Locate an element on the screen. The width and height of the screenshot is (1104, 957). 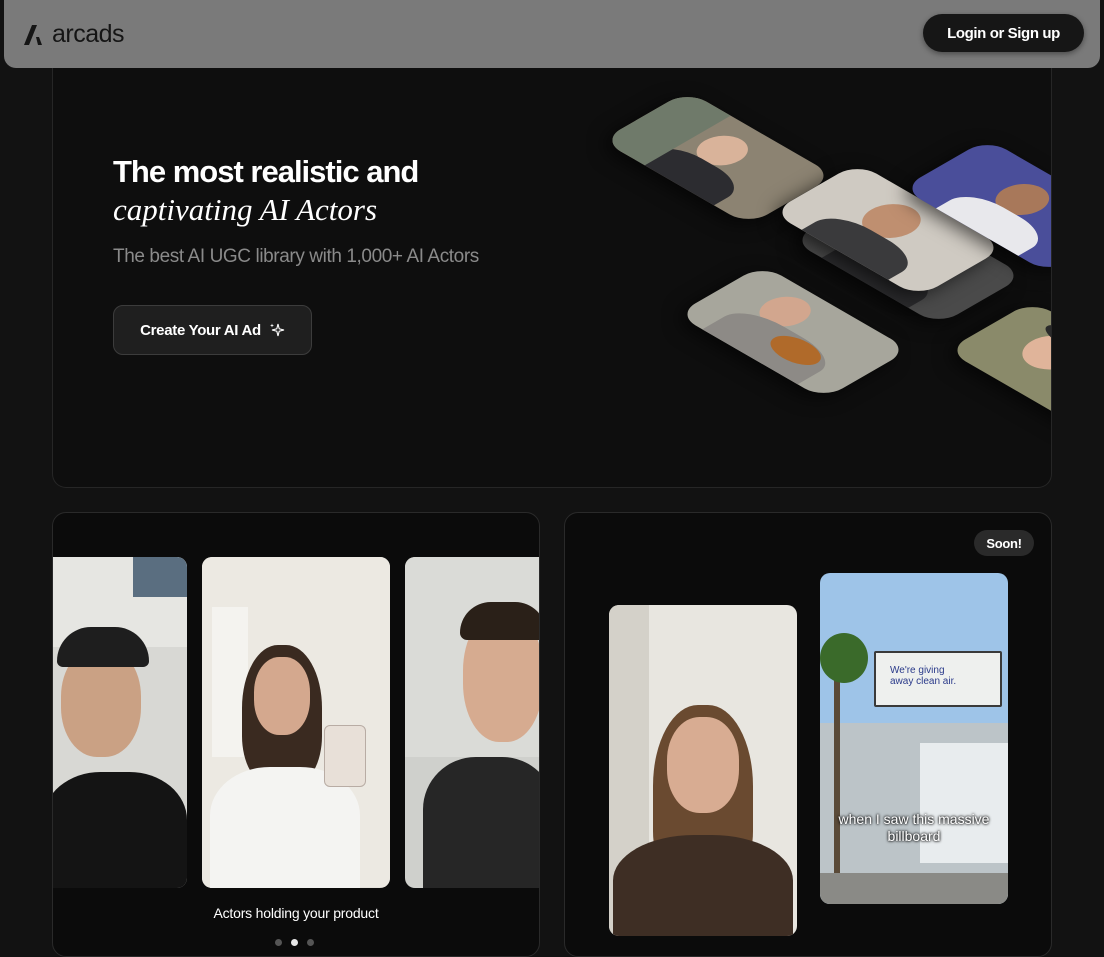
carousel-pagination is located at coordinates (294, 942).